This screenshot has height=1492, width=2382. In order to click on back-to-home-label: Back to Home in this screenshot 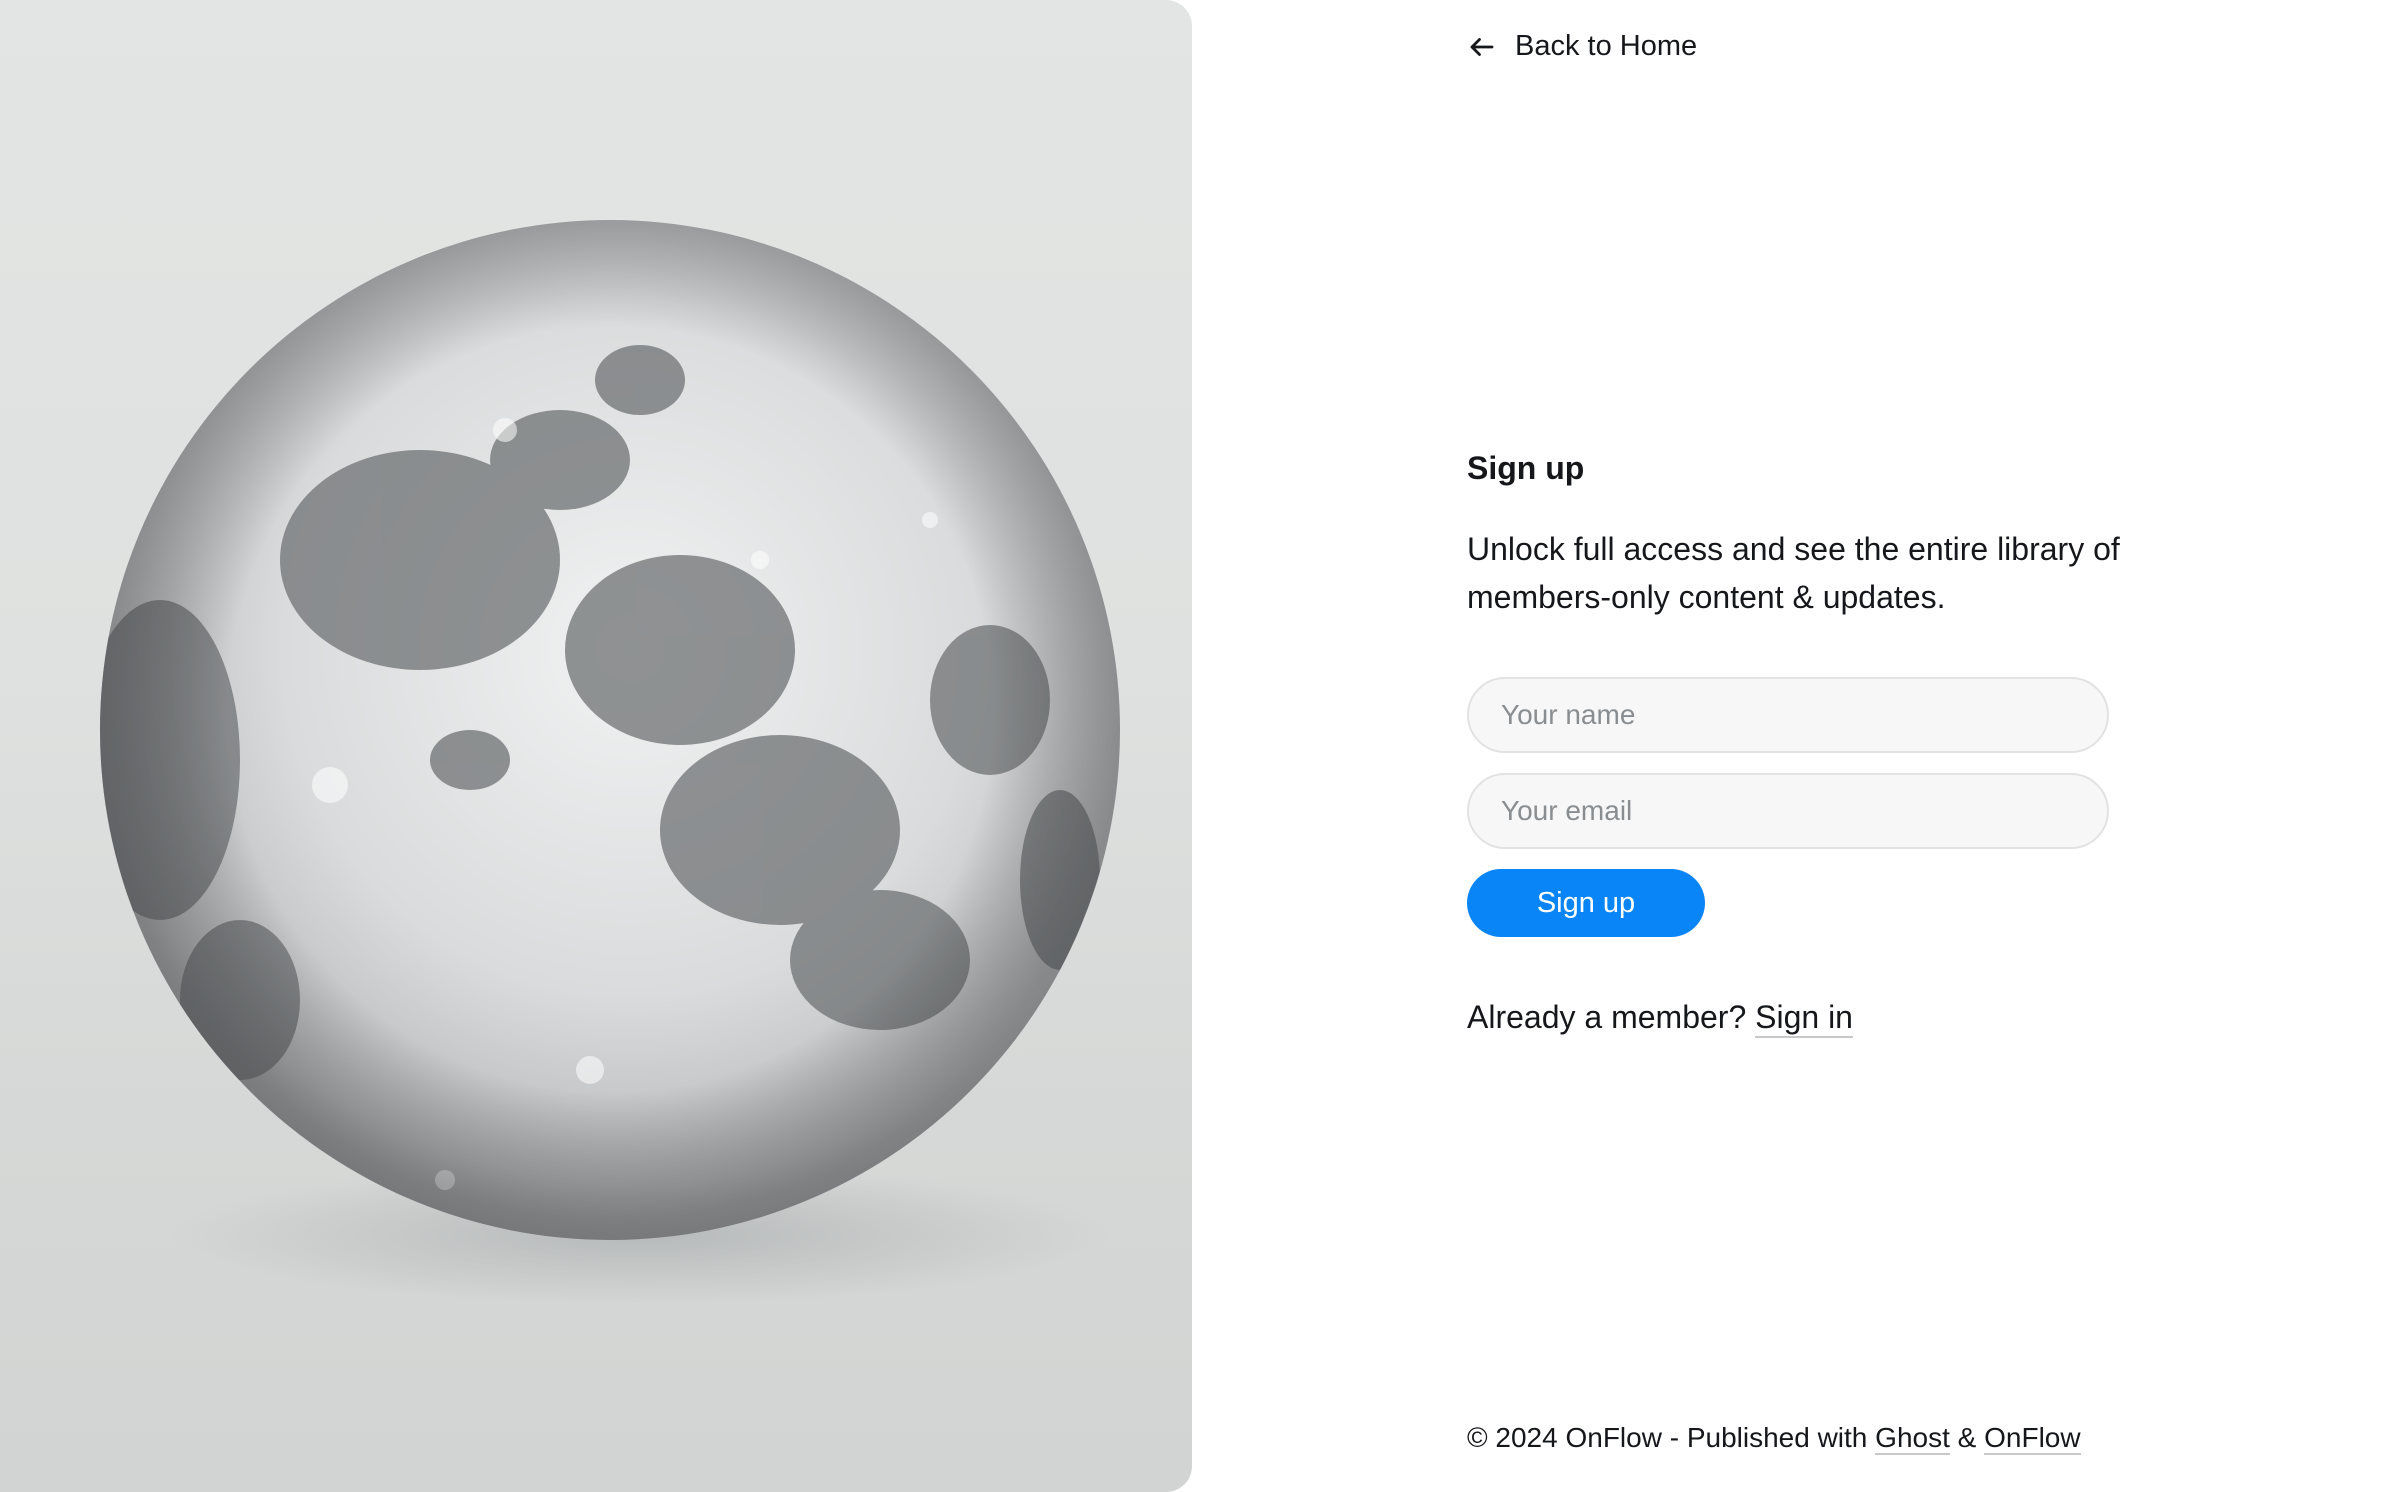, I will do `click(1606, 46)`.